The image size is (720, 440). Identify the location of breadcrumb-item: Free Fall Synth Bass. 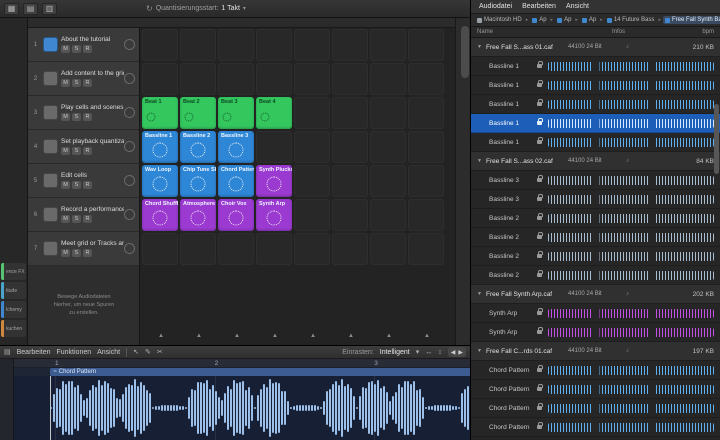
(691, 20).